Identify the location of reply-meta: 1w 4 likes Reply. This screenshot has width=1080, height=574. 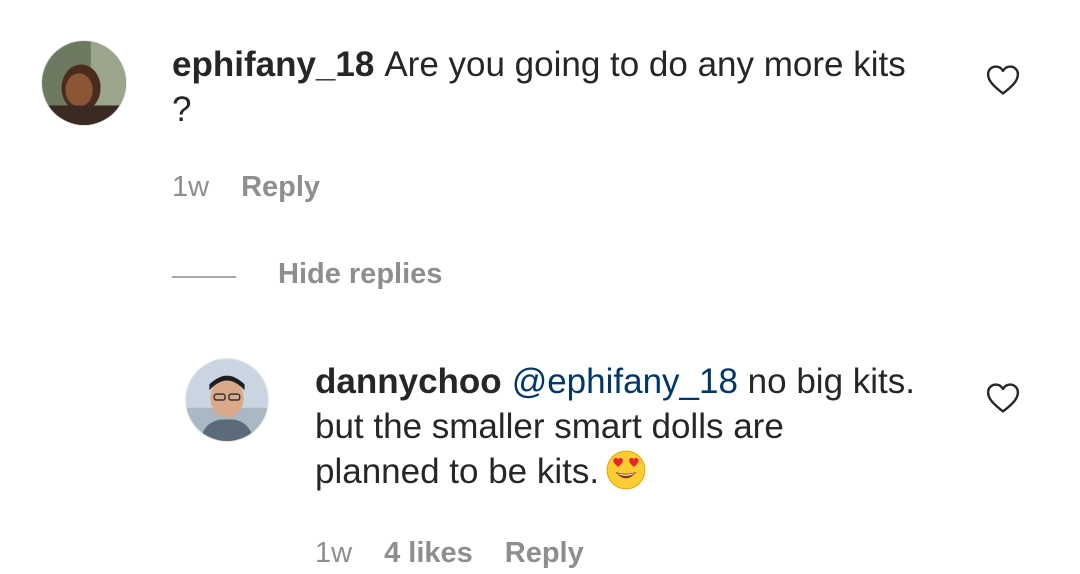
(465, 553).